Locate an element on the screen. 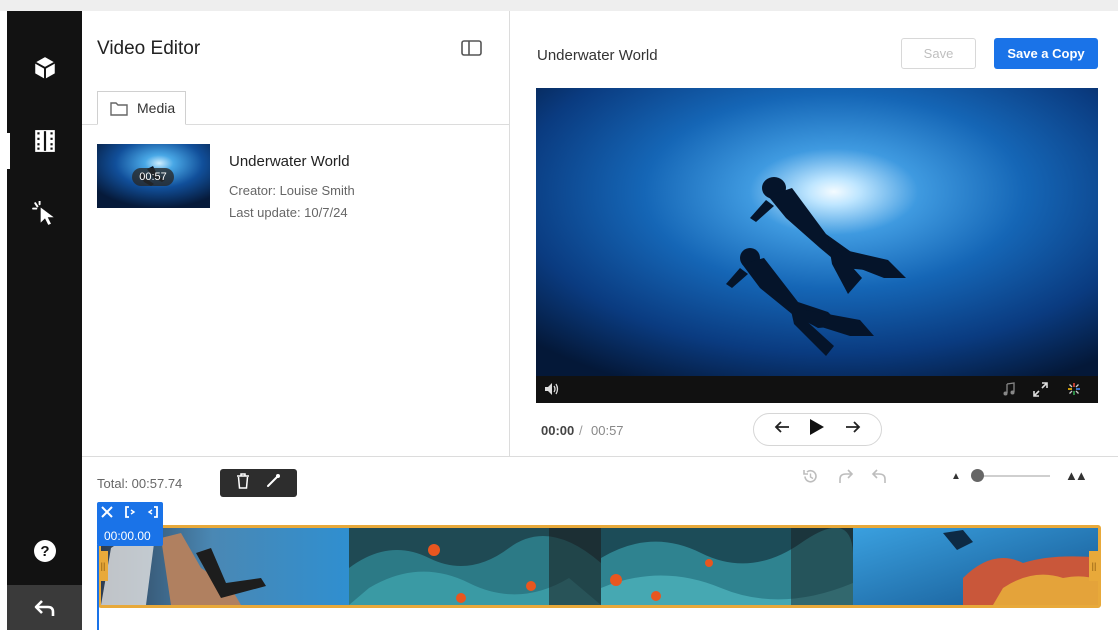 The image size is (1118, 630). tab-media: Media is located at coordinates (141, 108).